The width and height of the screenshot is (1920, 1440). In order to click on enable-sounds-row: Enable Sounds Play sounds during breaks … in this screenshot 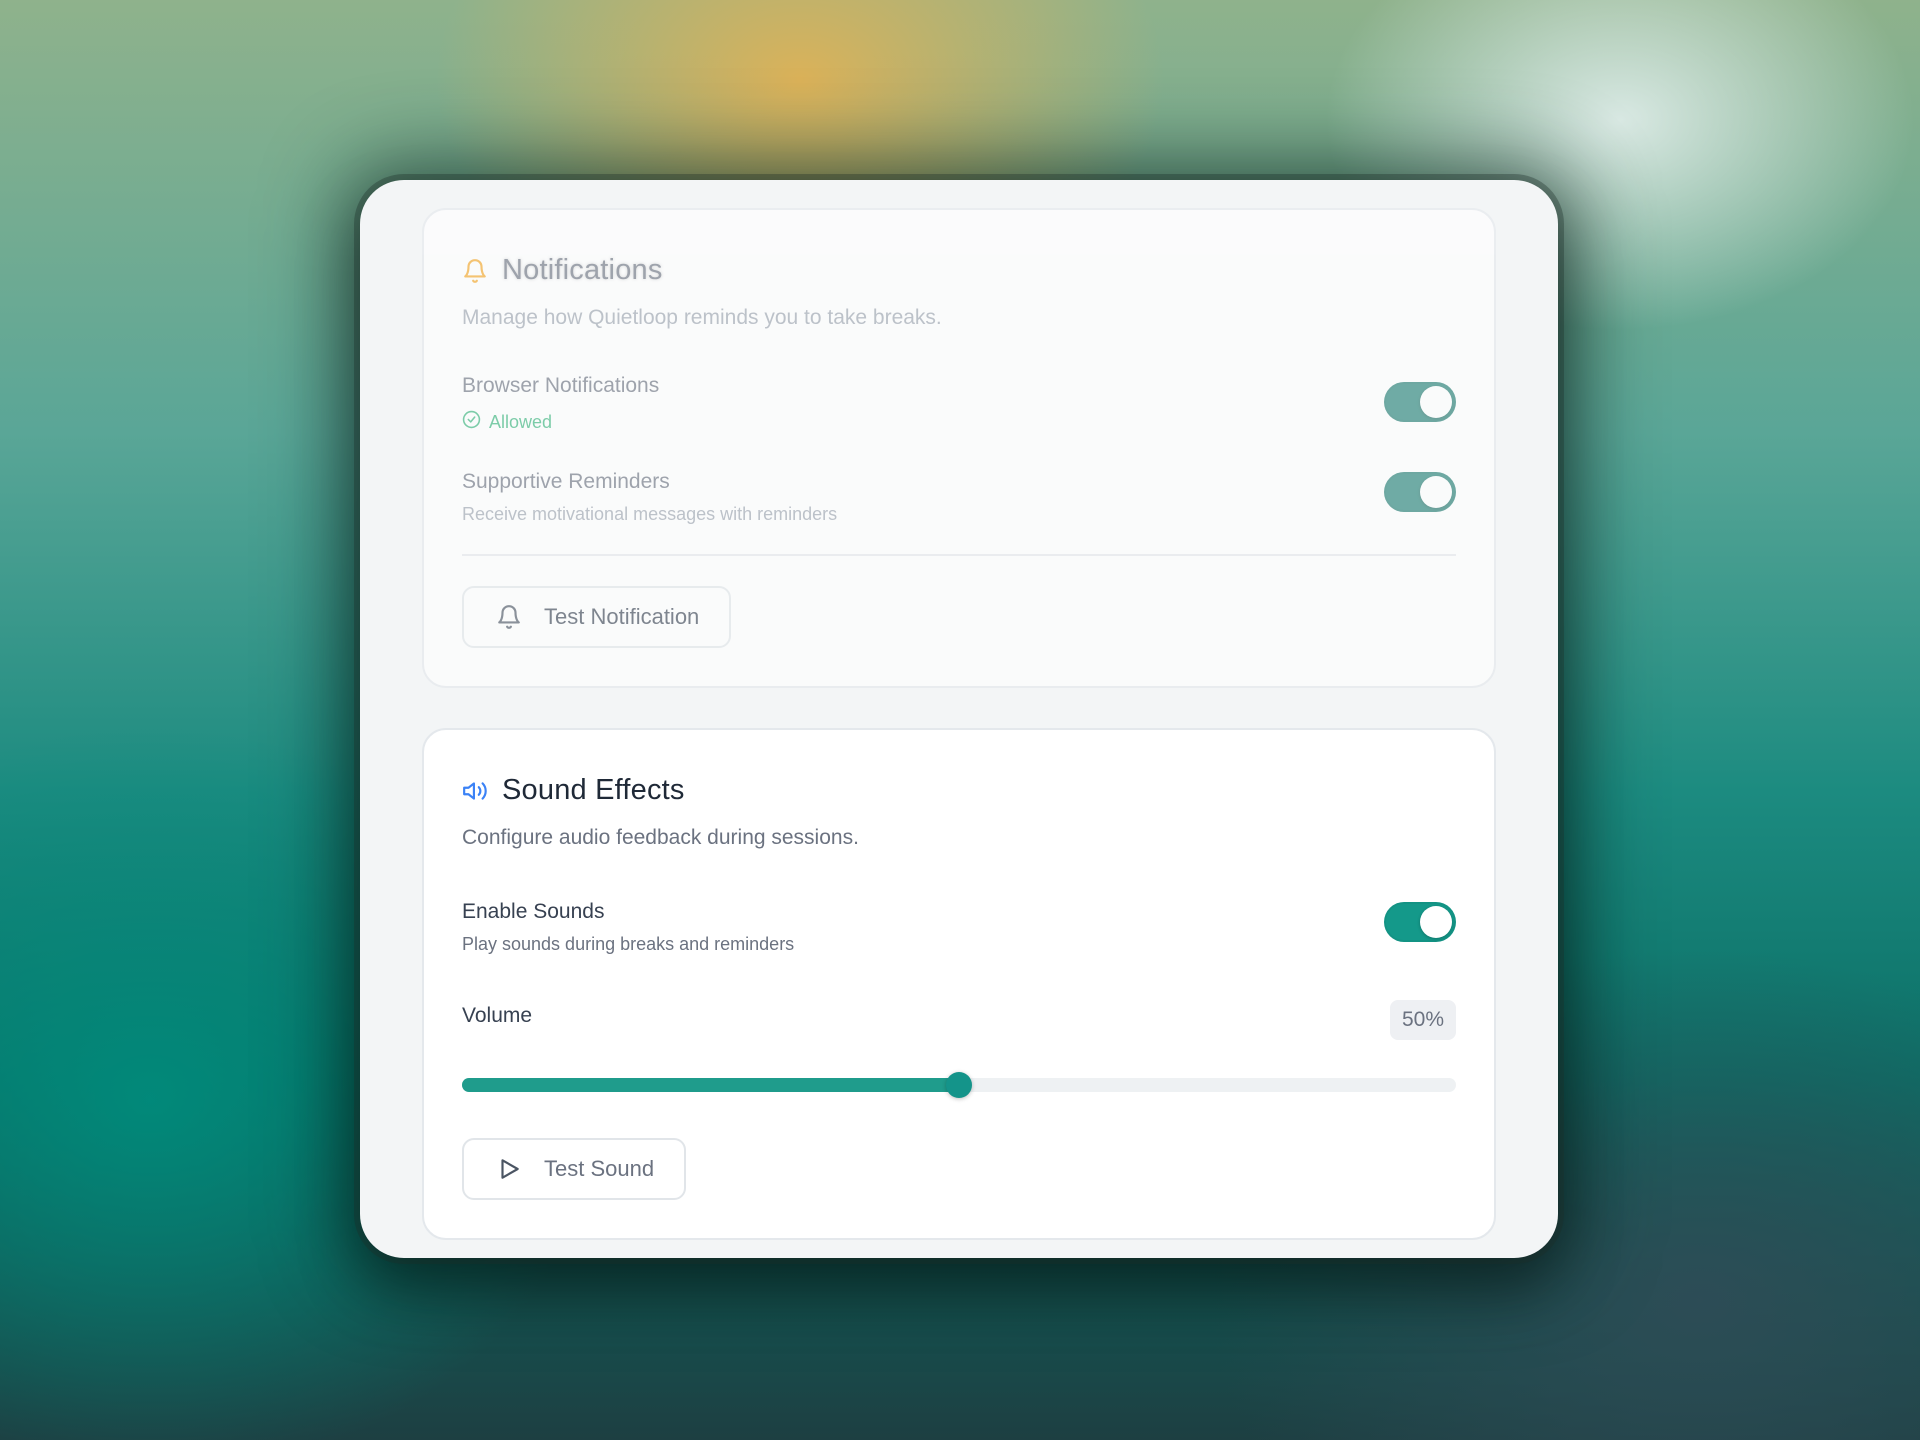, I will do `click(959, 927)`.